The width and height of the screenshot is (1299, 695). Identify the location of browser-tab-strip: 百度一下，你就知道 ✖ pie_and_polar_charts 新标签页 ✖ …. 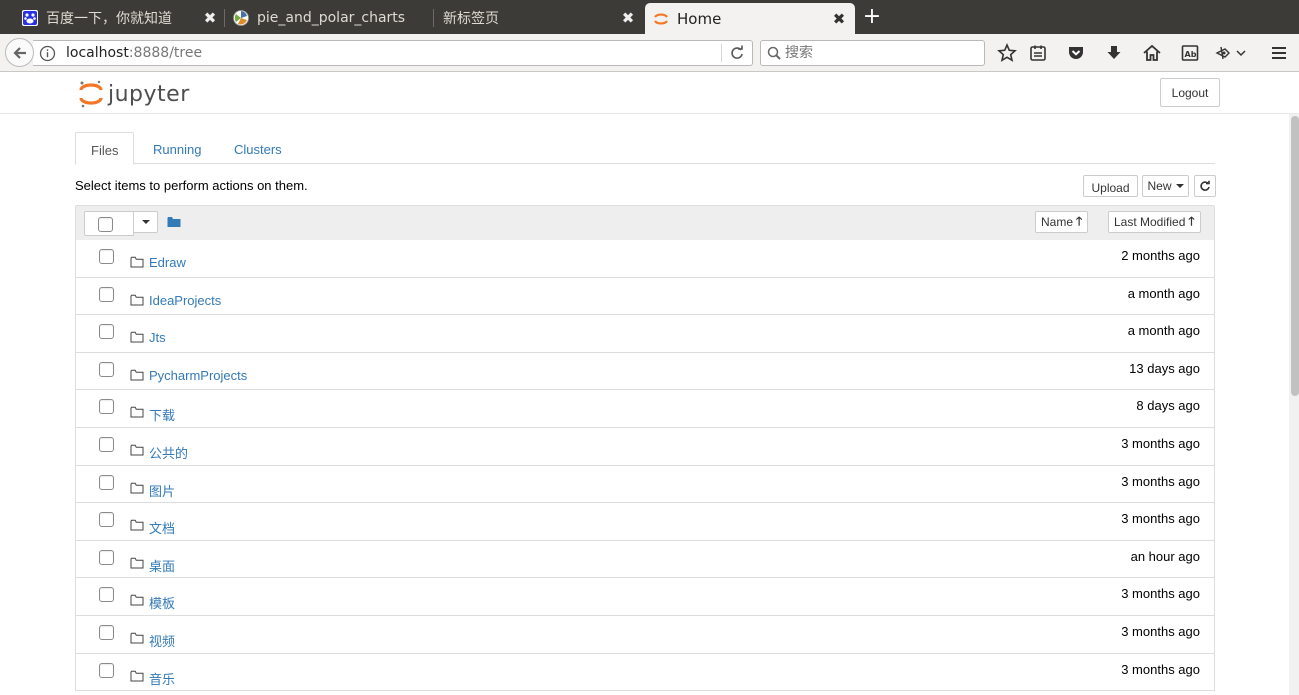
(649, 17).